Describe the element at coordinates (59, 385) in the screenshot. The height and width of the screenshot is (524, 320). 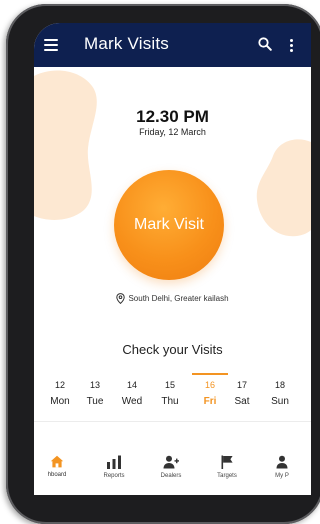
I see `day-number: 12` at that location.